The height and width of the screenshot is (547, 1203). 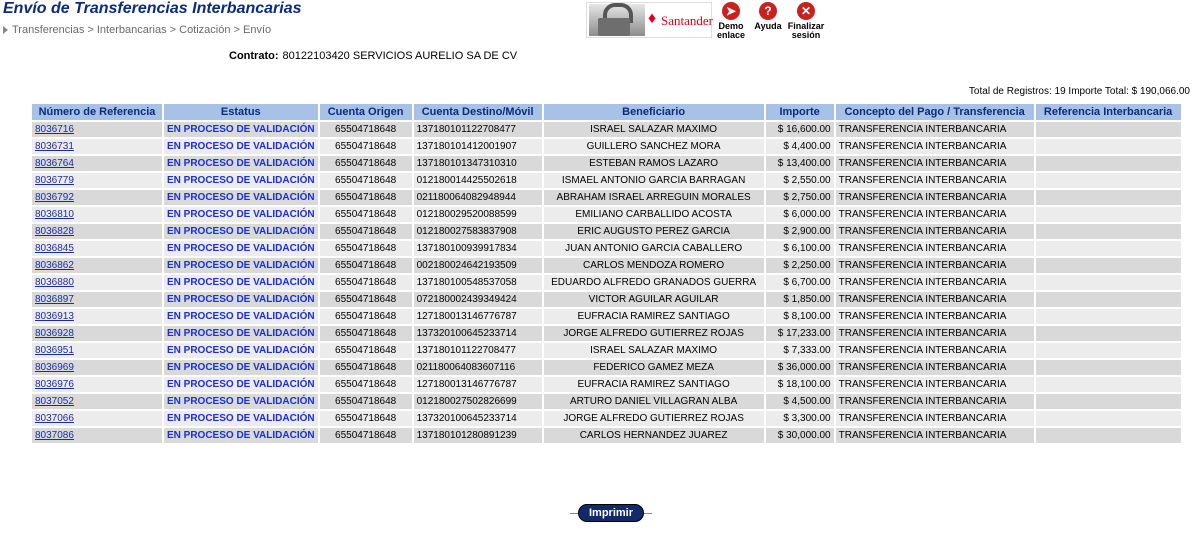 What do you see at coordinates (97, 316) in the screenshot?
I see `reference-cell: 8036913` at bounding box center [97, 316].